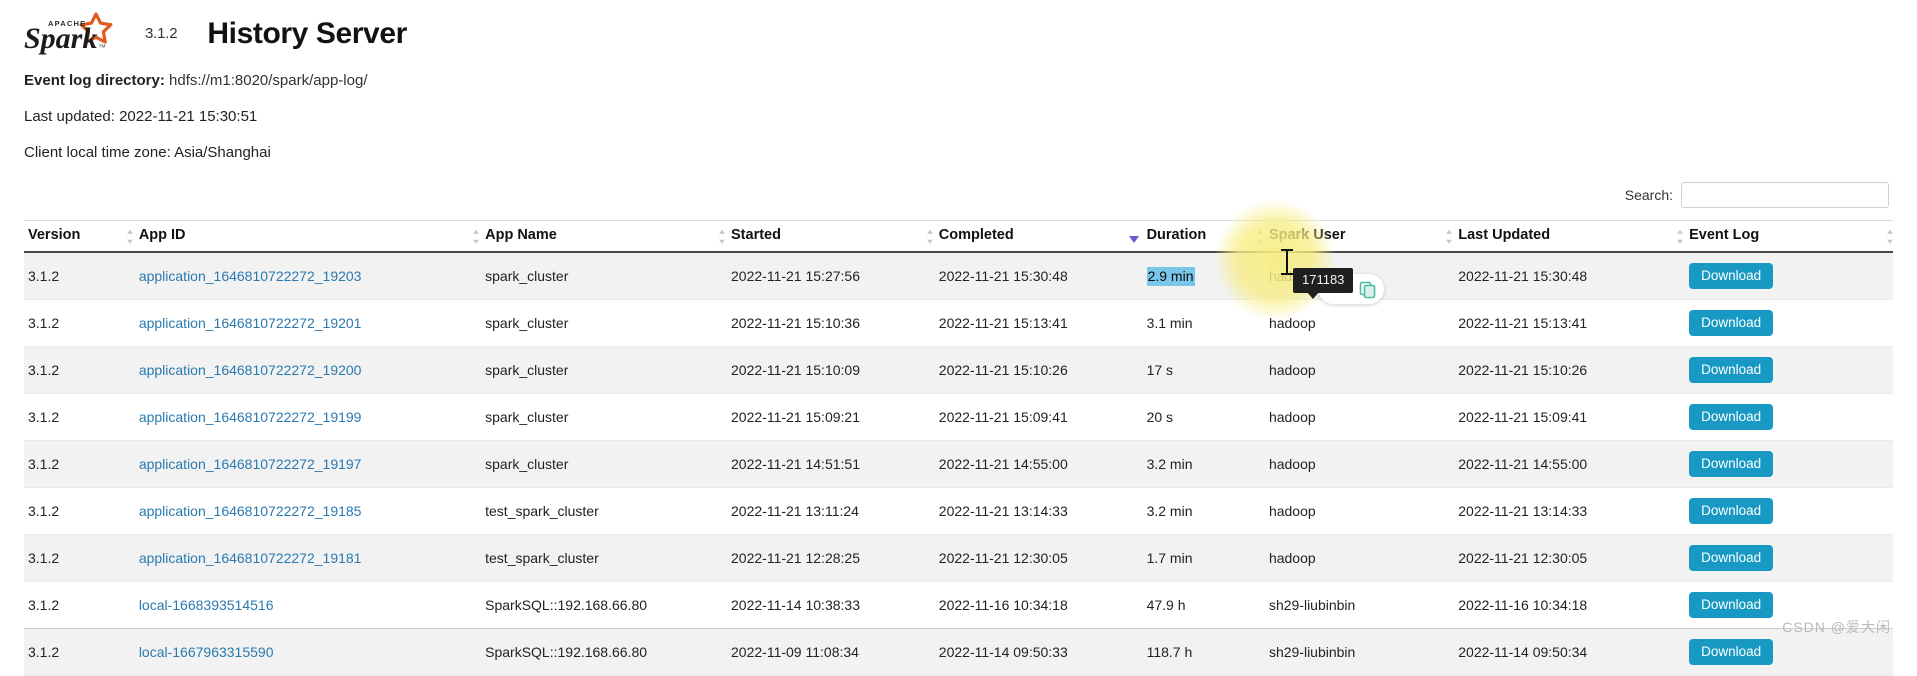  What do you see at coordinates (1368, 290) in the screenshot?
I see `copy-icon` at bounding box center [1368, 290].